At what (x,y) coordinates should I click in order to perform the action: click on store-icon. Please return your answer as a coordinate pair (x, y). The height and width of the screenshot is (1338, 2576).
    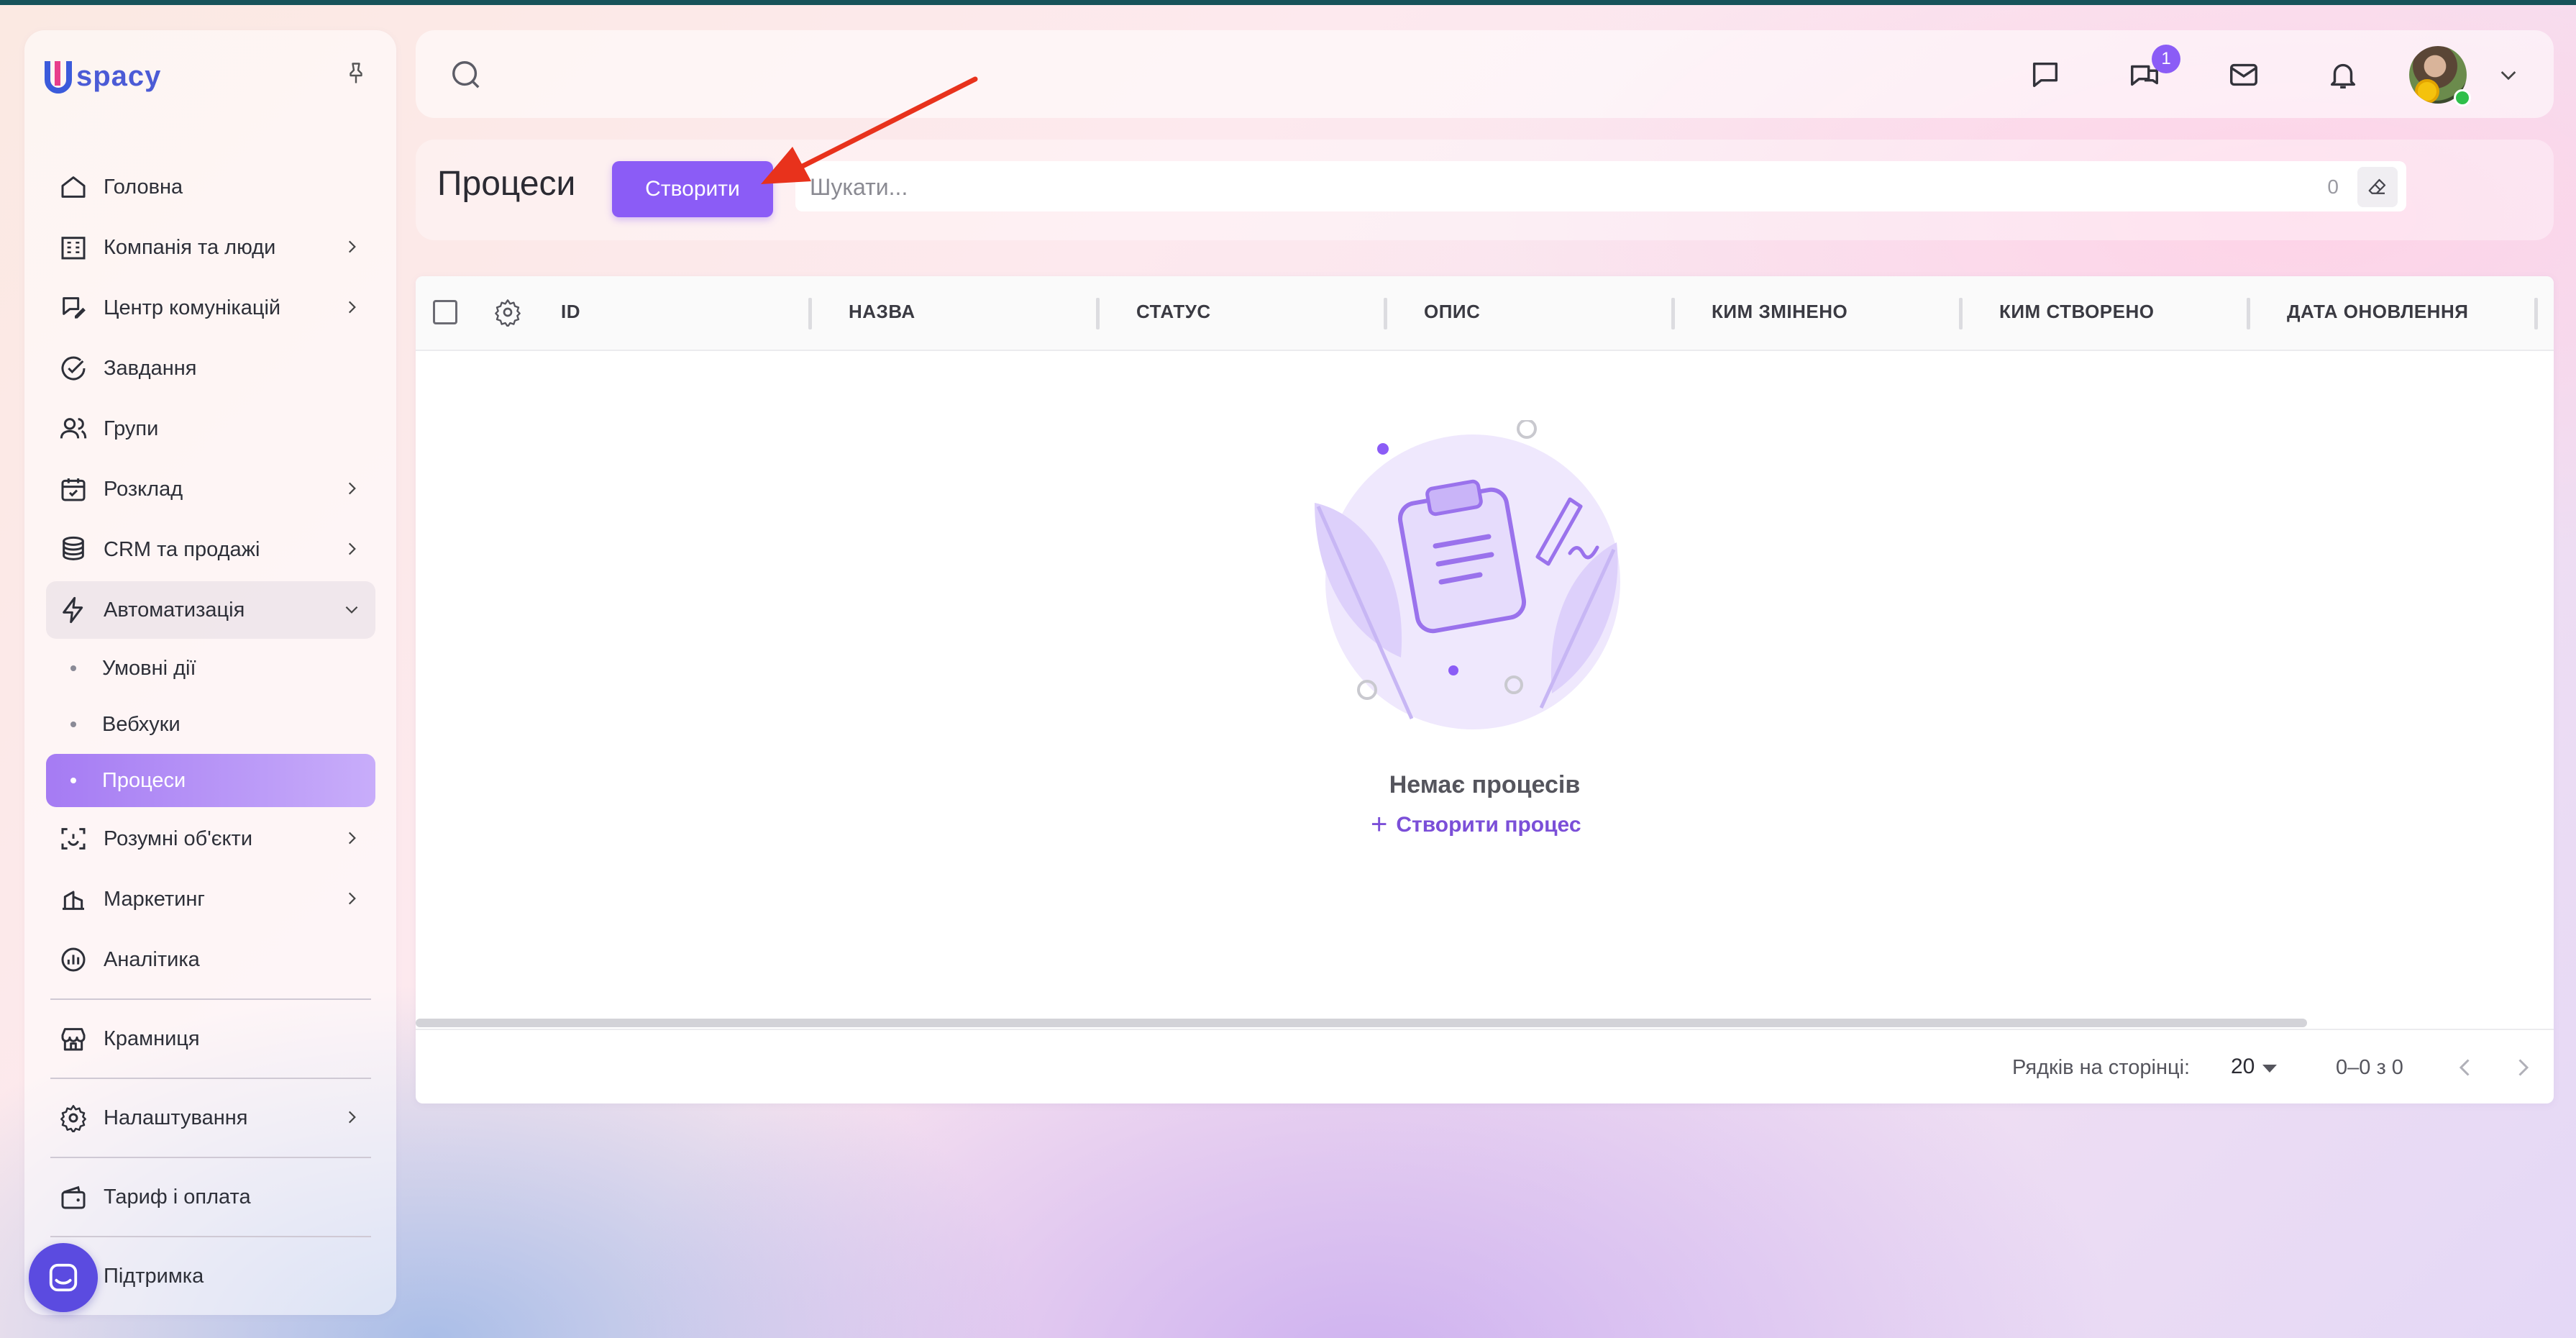
    Looking at the image, I should click on (73, 1039).